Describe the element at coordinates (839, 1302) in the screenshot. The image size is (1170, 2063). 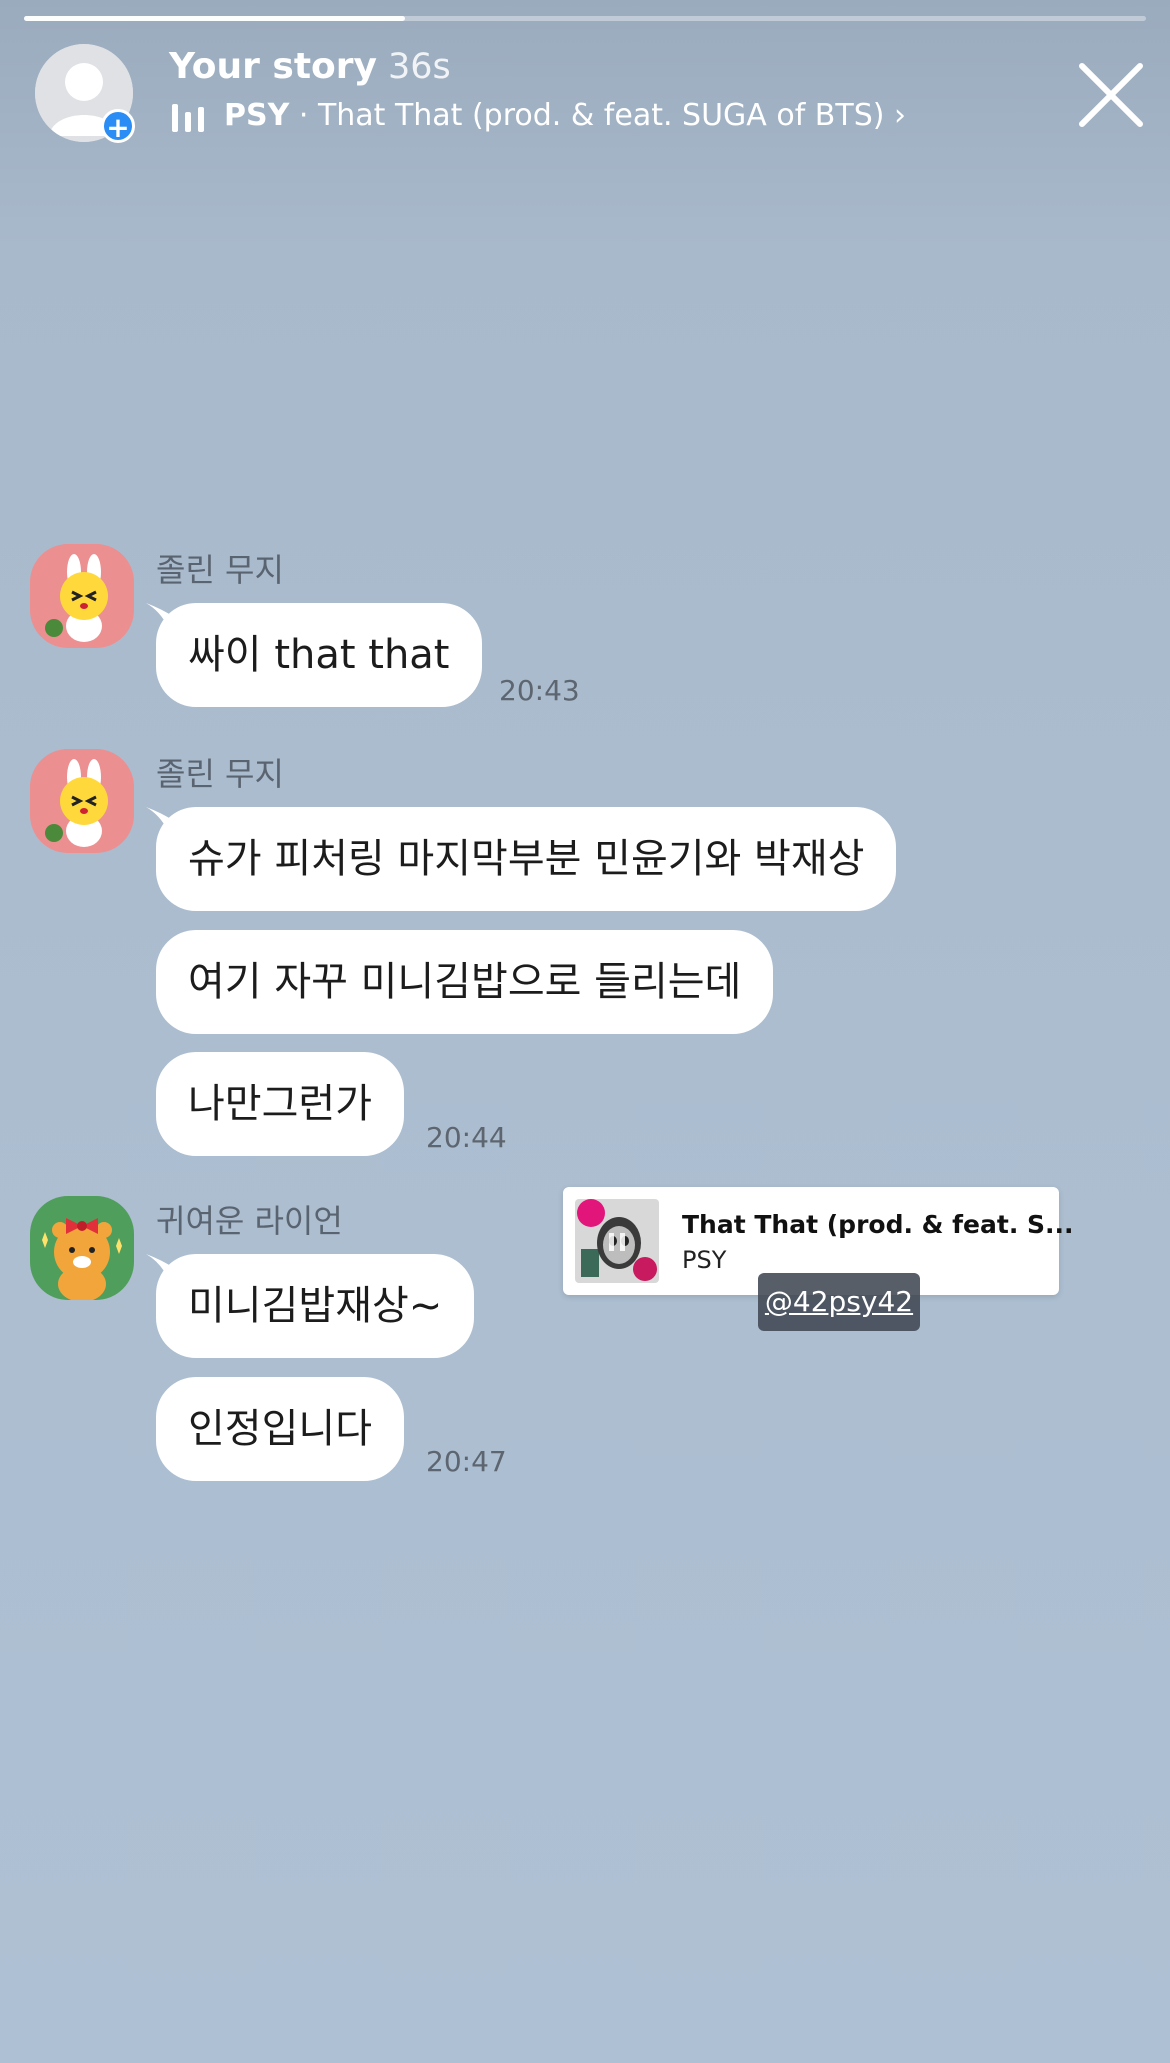
I see `mention-sticker: @42psy42` at that location.